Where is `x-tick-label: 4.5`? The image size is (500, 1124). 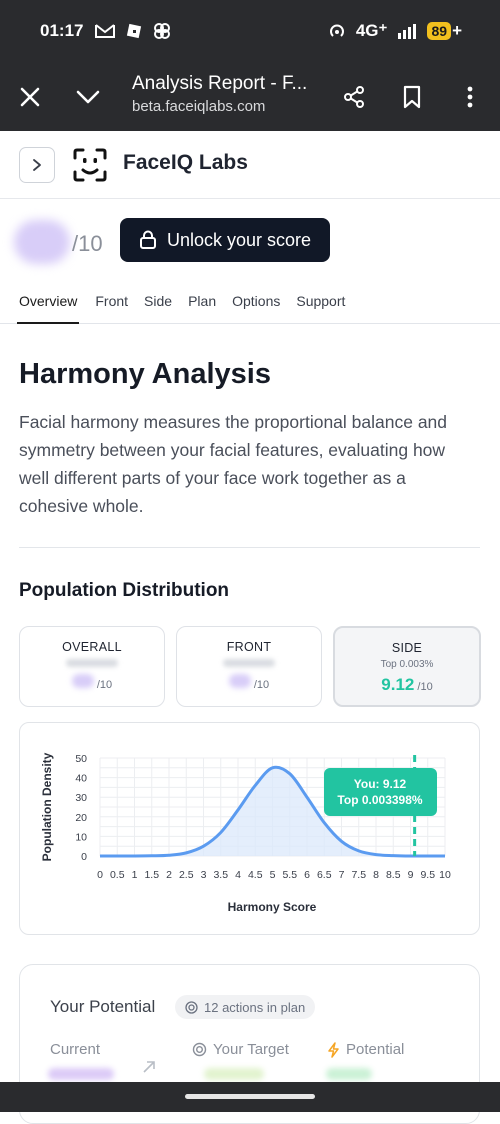 x-tick-label: 4.5 is located at coordinates (255, 875).